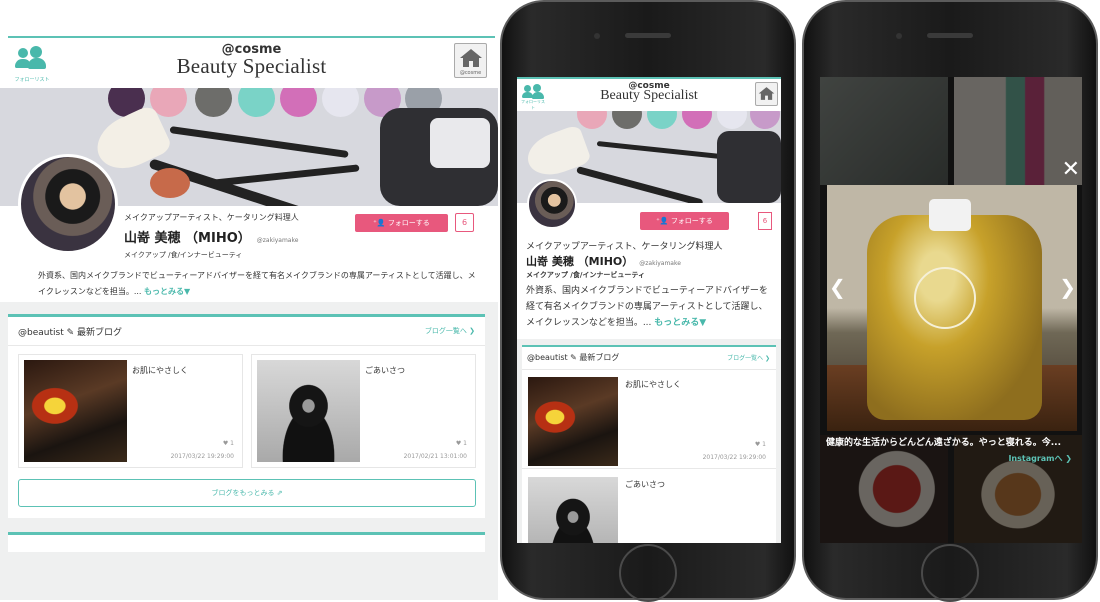  What do you see at coordinates (246, 542) in the screenshot?
I see `next-section` at bounding box center [246, 542].